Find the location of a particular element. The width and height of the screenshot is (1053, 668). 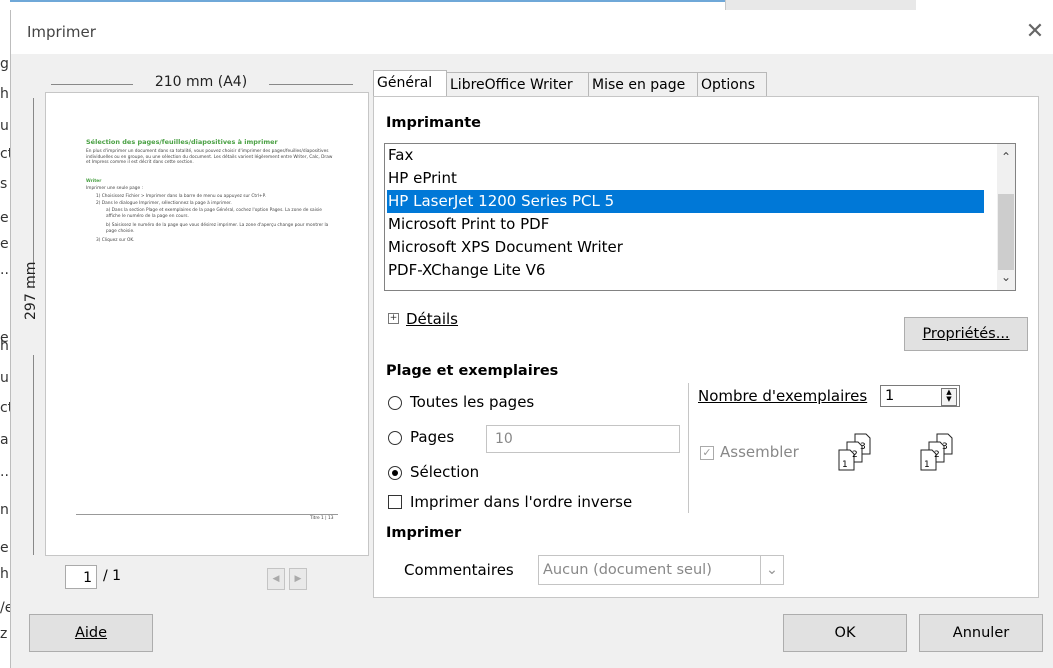

printer-item: PDF-XChange Lite V6 is located at coordinates (685, 270).